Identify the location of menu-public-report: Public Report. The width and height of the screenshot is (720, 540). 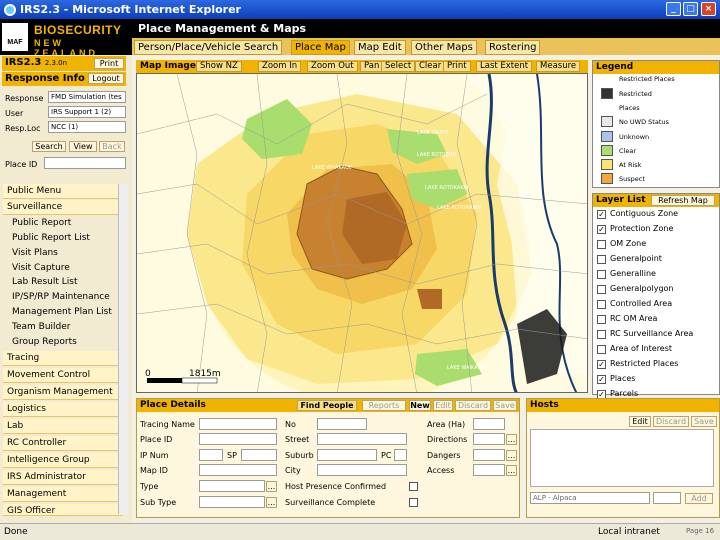
(67, 223).